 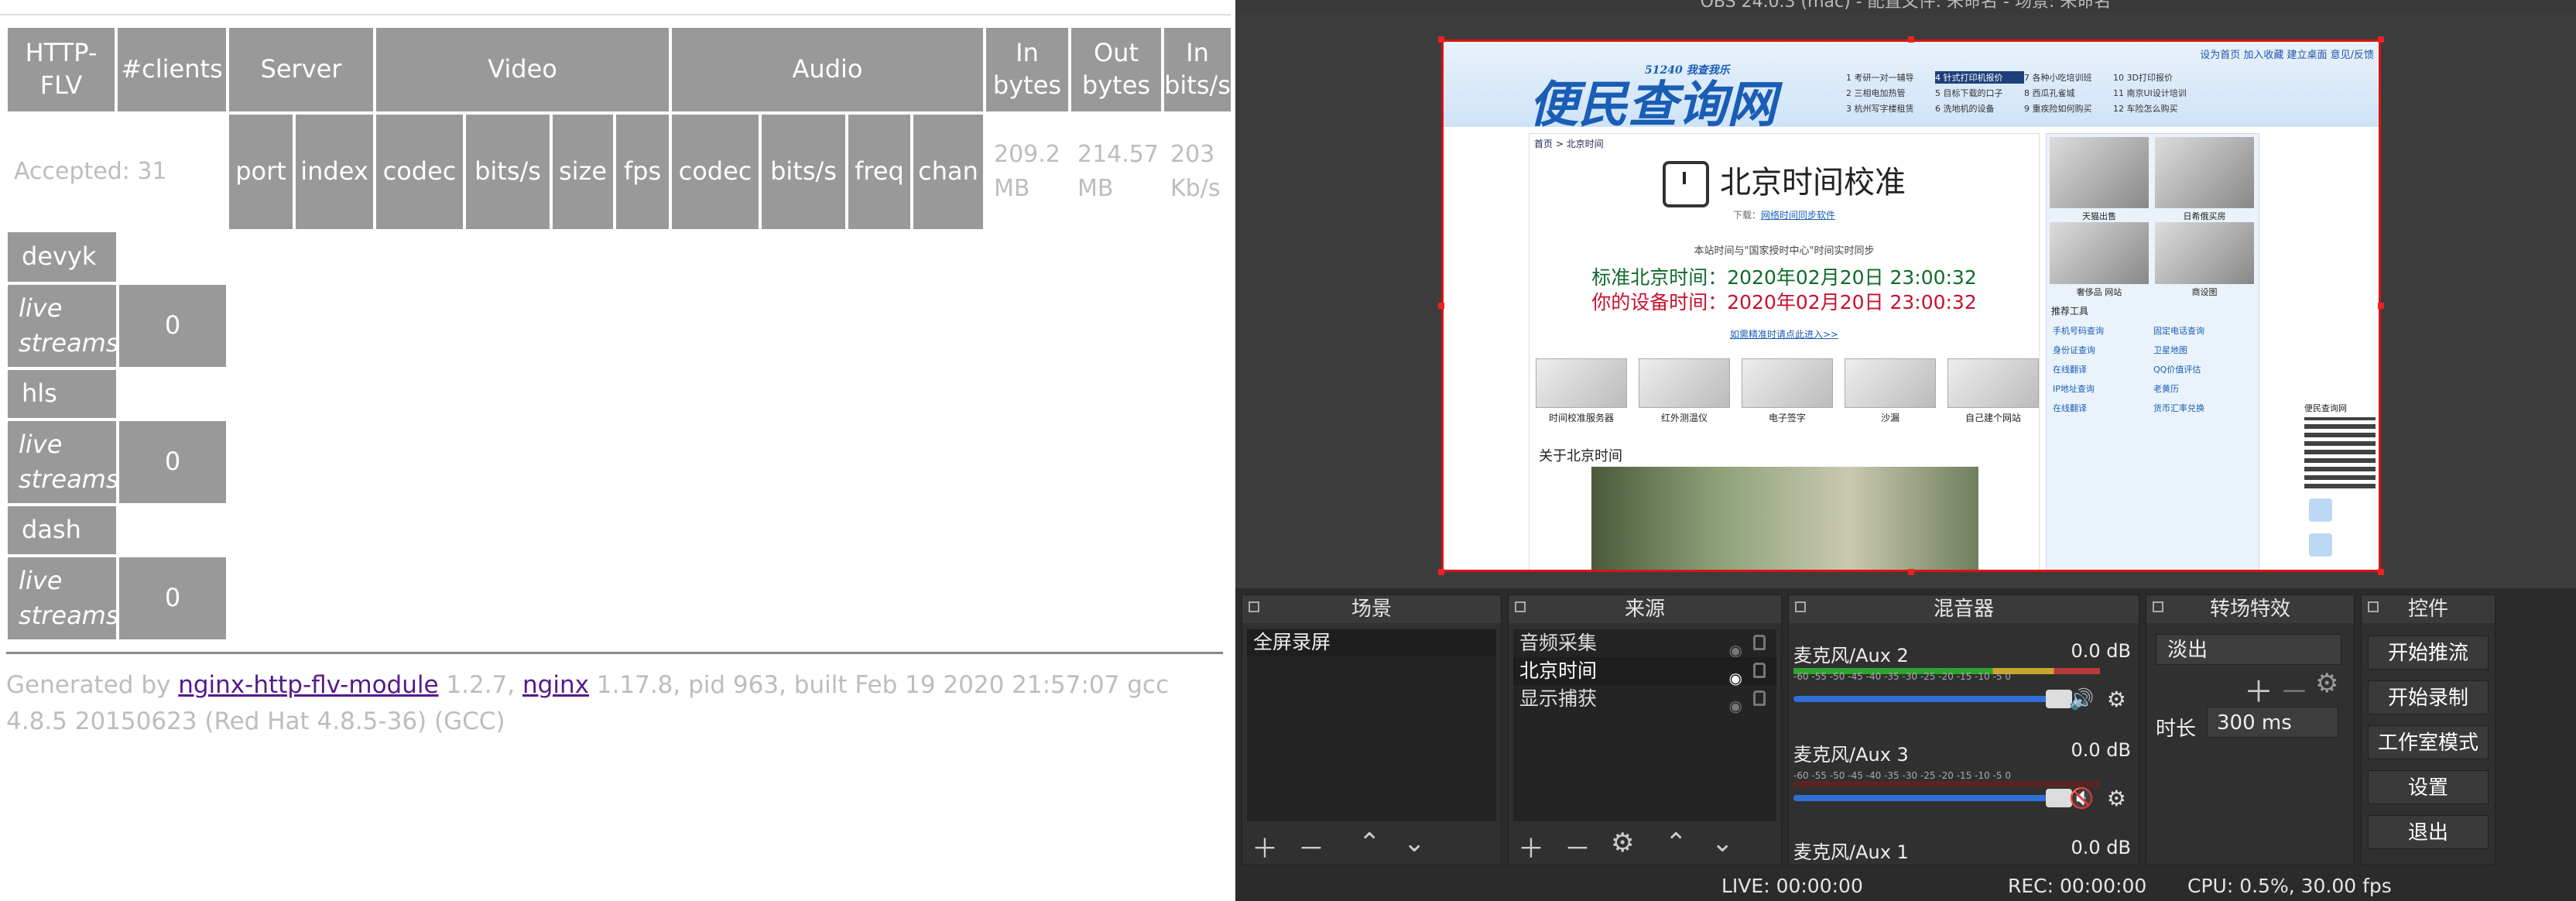 What do you see at coordinates (2103, 389) in the screenshot?
I see `tool-link: IP地址查询` at bounding box center [2103, 389].